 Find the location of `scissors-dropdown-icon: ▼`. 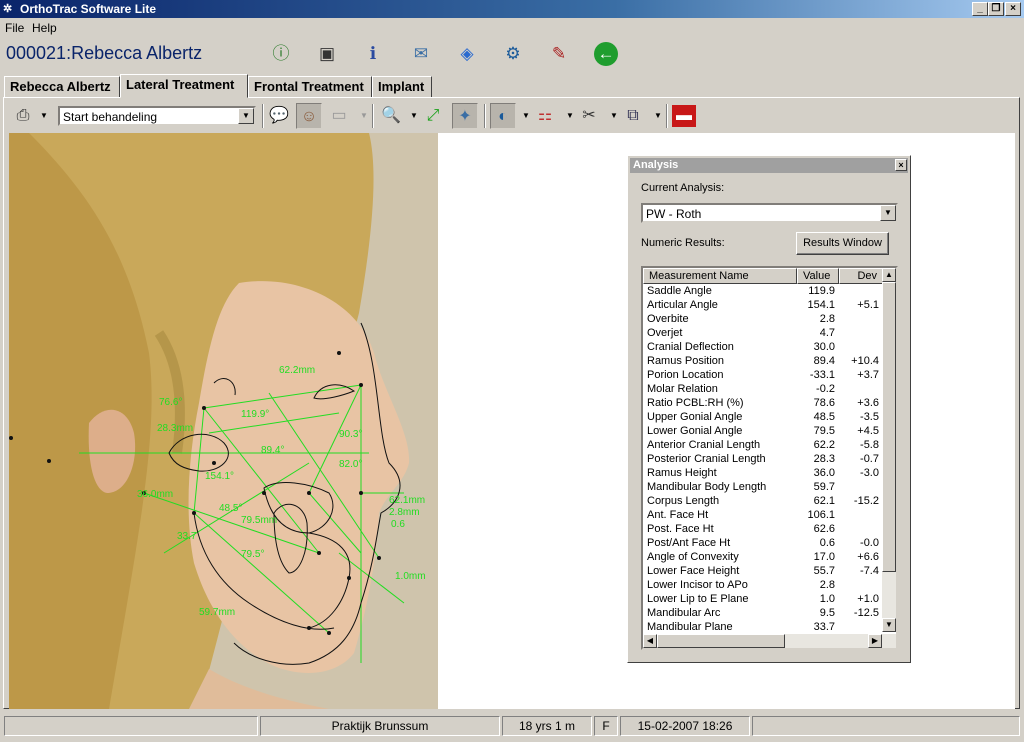

scissors-dropdown-icon: ▼ is located at coordinates (614, 115).